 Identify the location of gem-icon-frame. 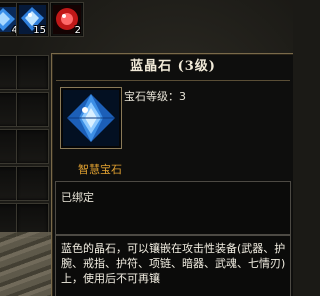
(91, 118).